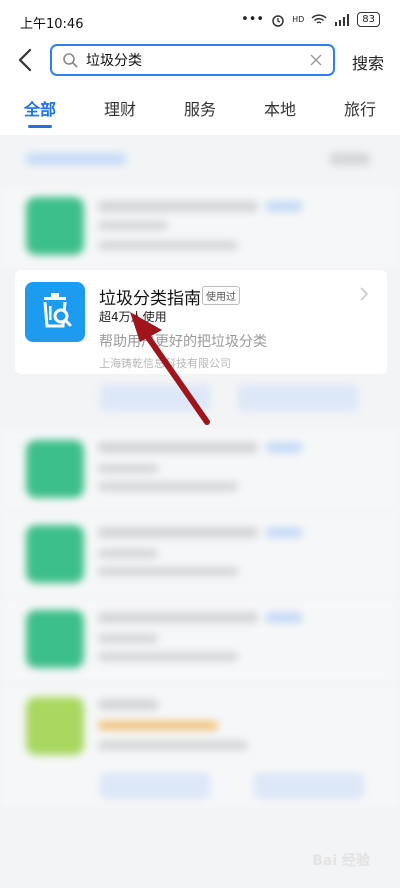  What do you see at coordinates (364, 294) in the screenshot?
I see `chevron-right-icon` at bounding box center [364, 294].